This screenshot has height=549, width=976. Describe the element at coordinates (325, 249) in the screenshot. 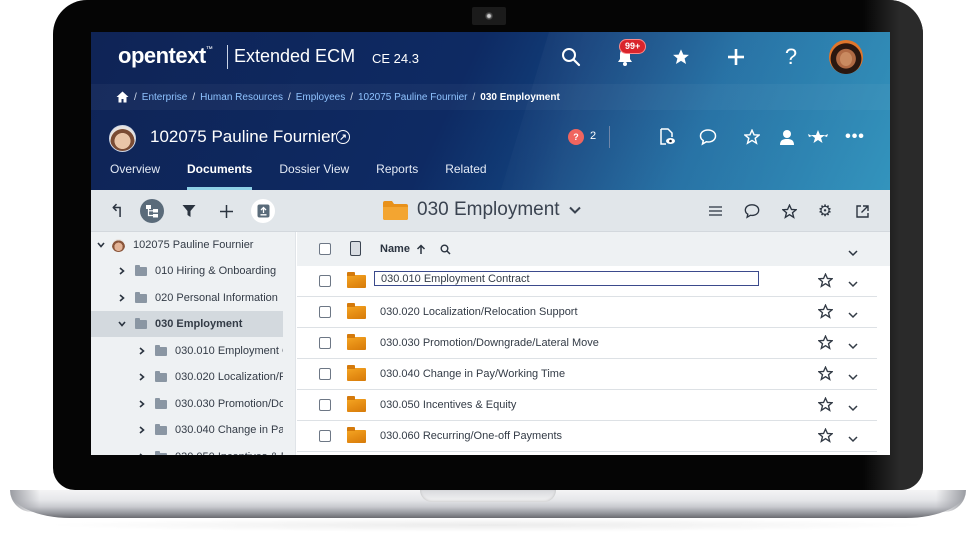

I see `select-all-checkbox` at that location.